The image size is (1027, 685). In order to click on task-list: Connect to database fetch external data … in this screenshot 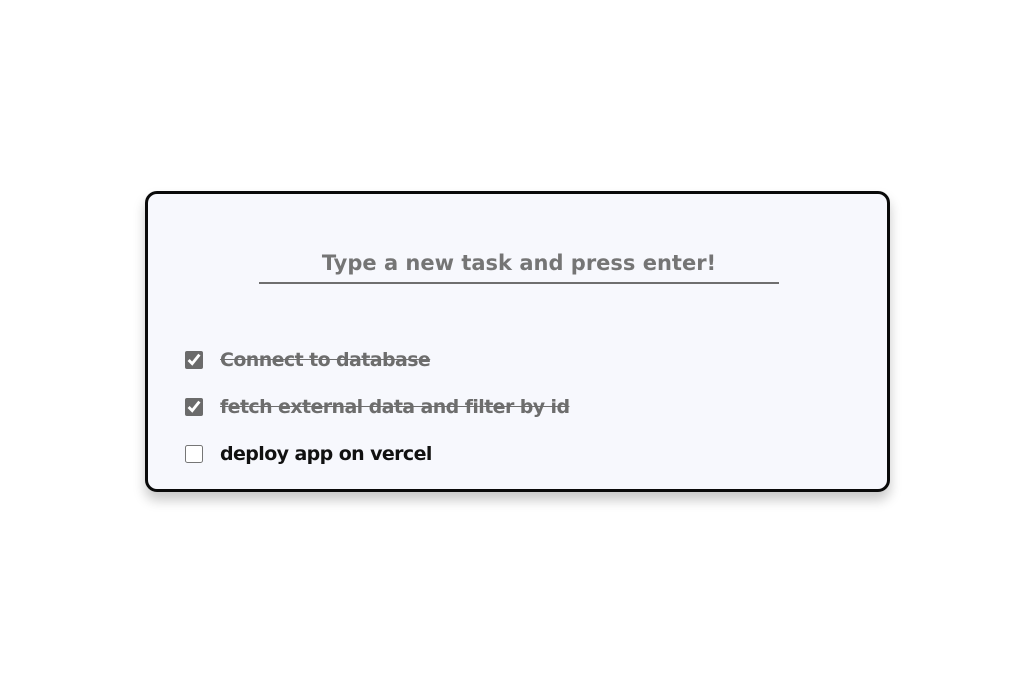, I will do `click(377, 406)`.